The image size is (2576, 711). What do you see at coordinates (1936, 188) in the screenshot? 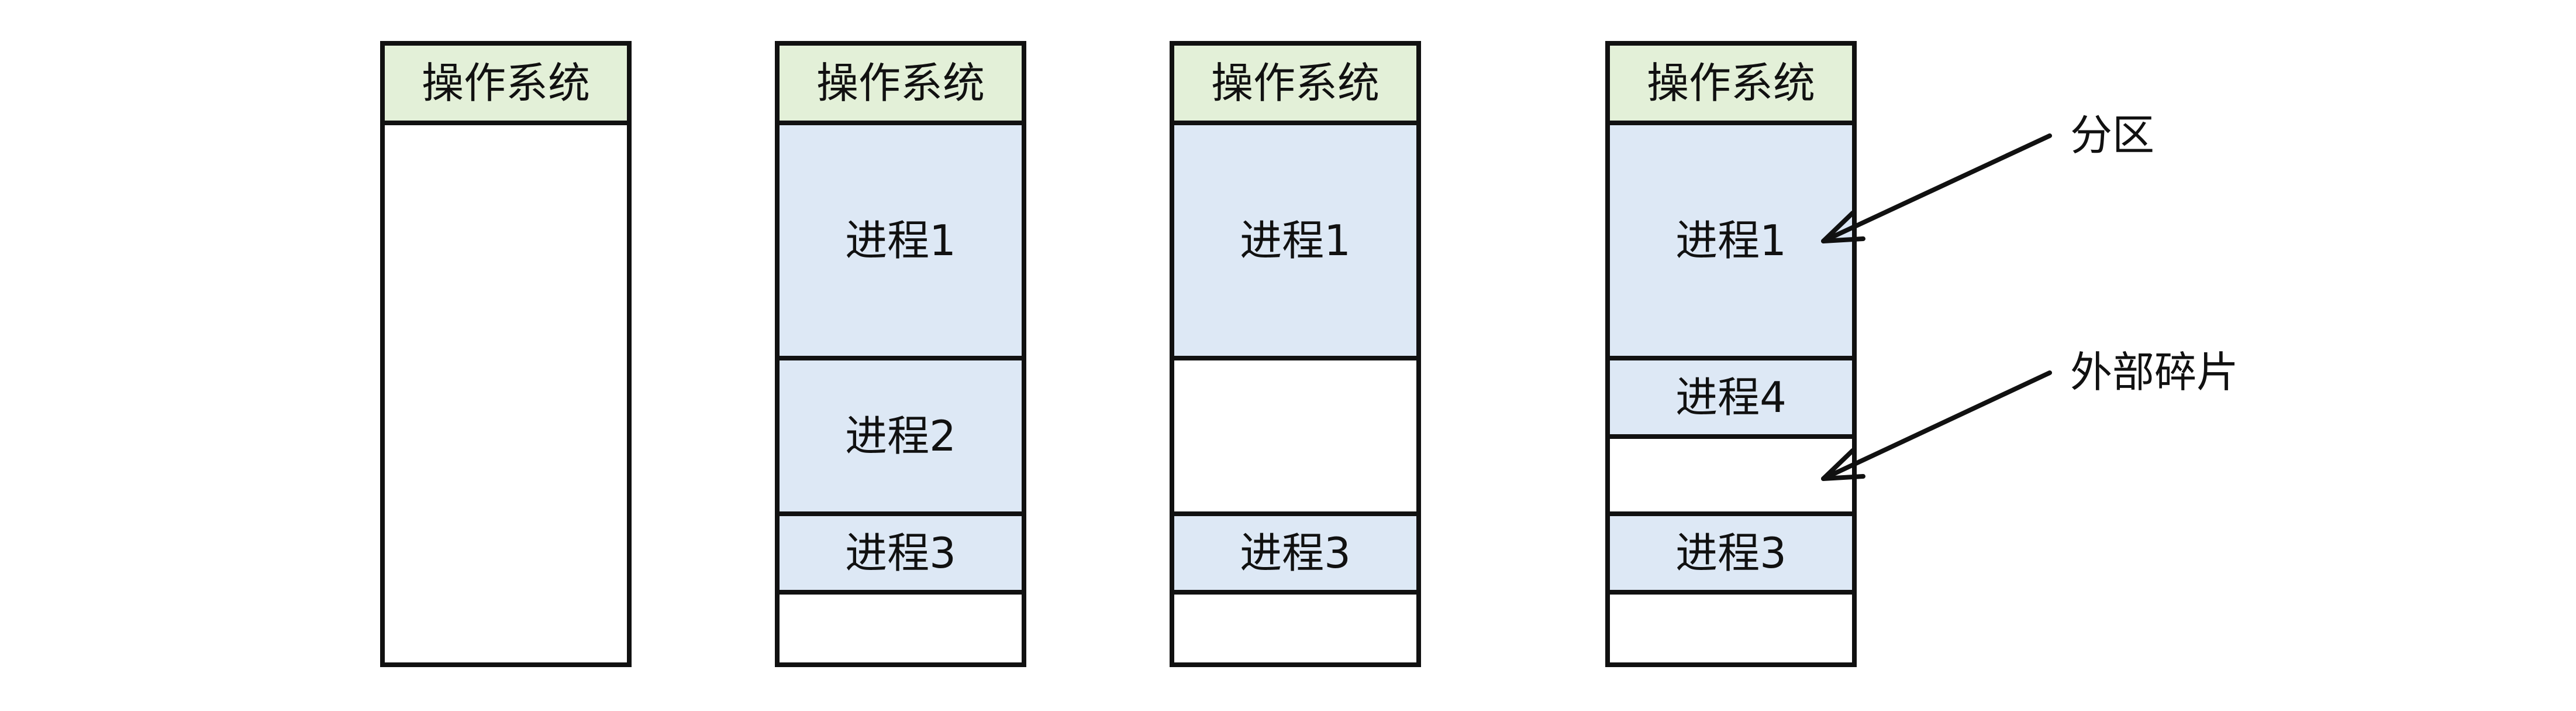
I see `partition-arrow` at bounding box center [1936, 188].